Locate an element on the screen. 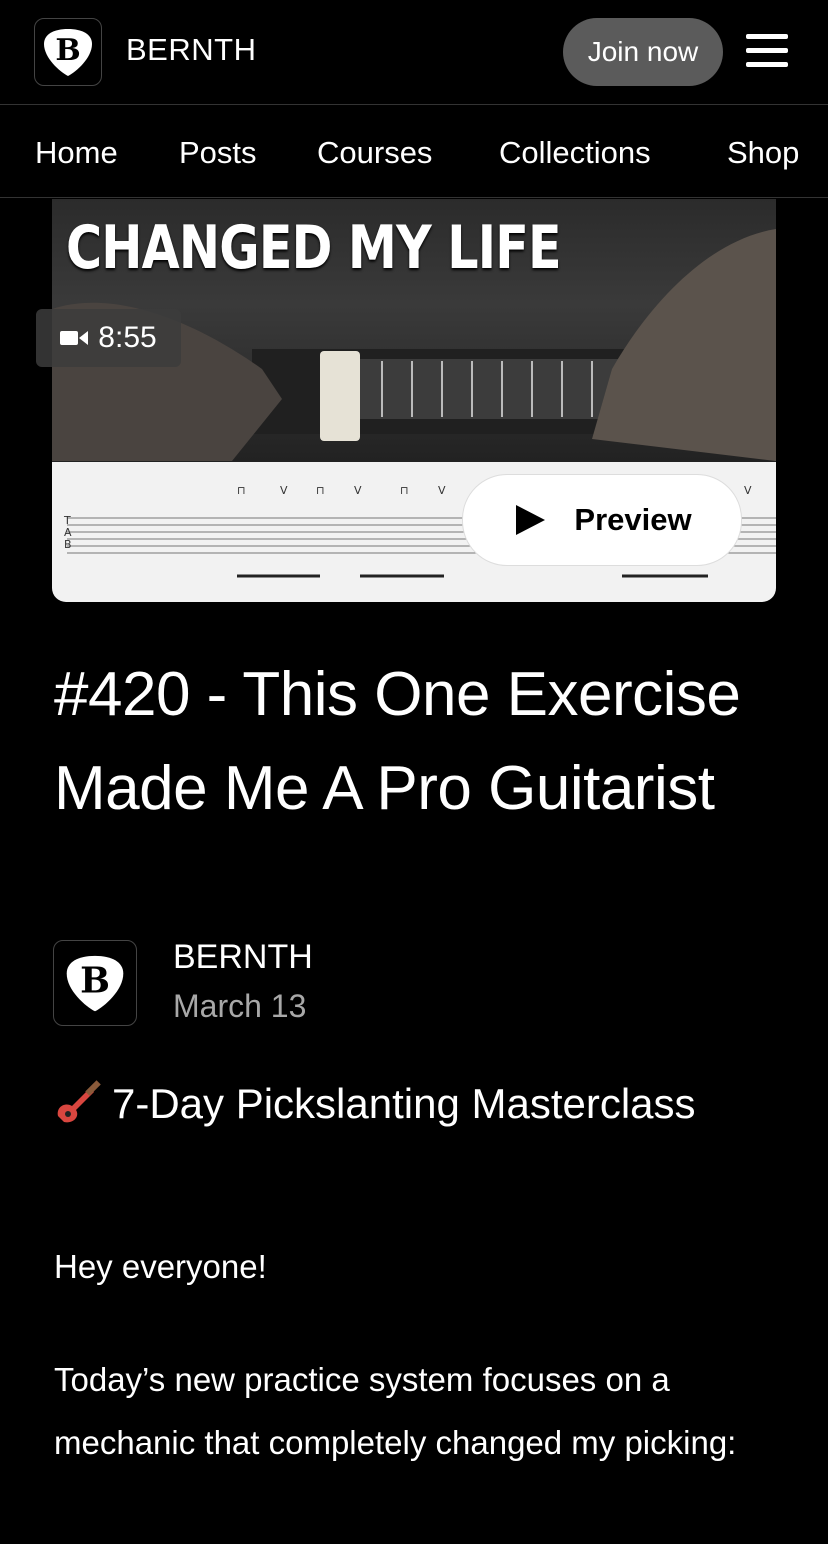 The height and width of the screenshot is (1544, 828). hamburger-menu-icon is located at coordinates (767, 52).